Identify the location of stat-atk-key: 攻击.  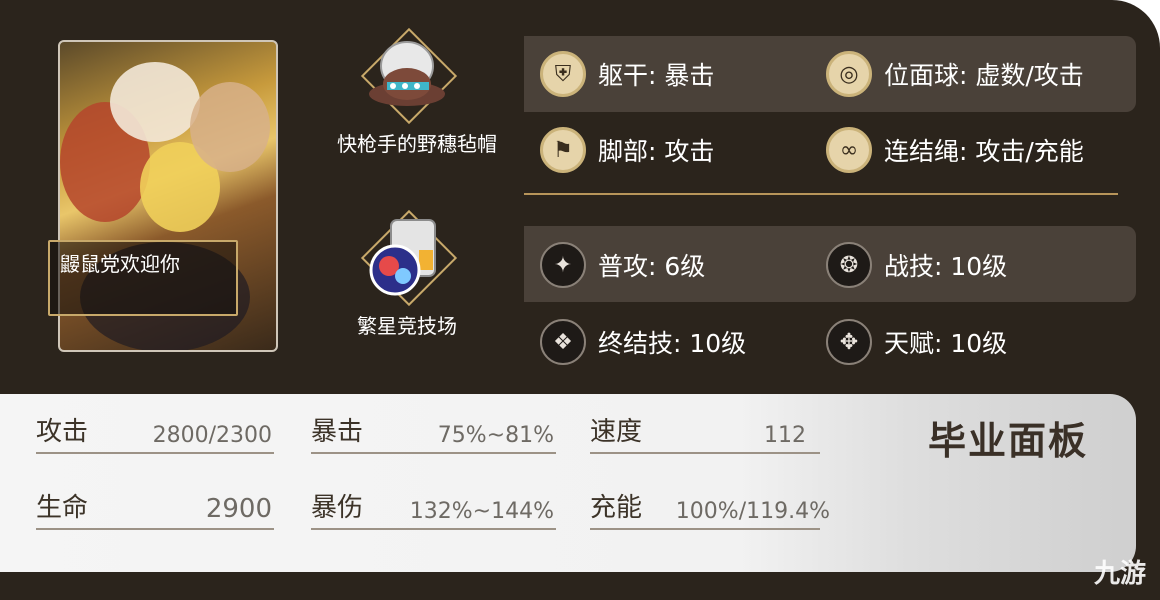
(62, 432).